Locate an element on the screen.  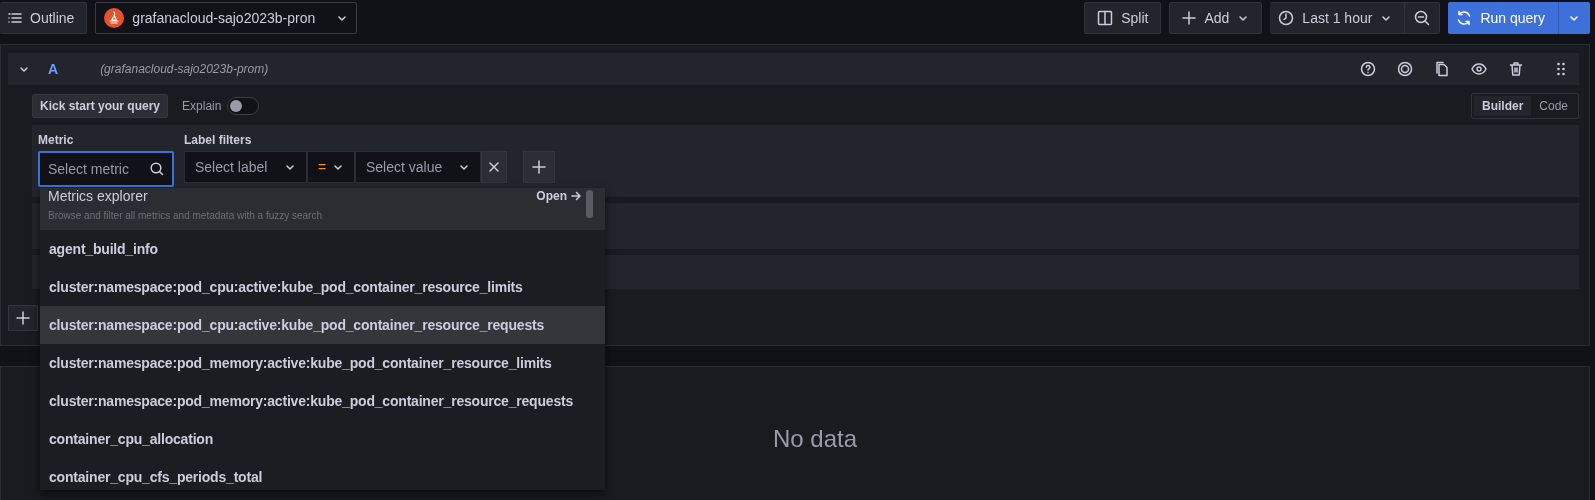
dropdown-description: Browse and filter all metrics and metadata with a fuzzy search is located at coordinates (185, 215).